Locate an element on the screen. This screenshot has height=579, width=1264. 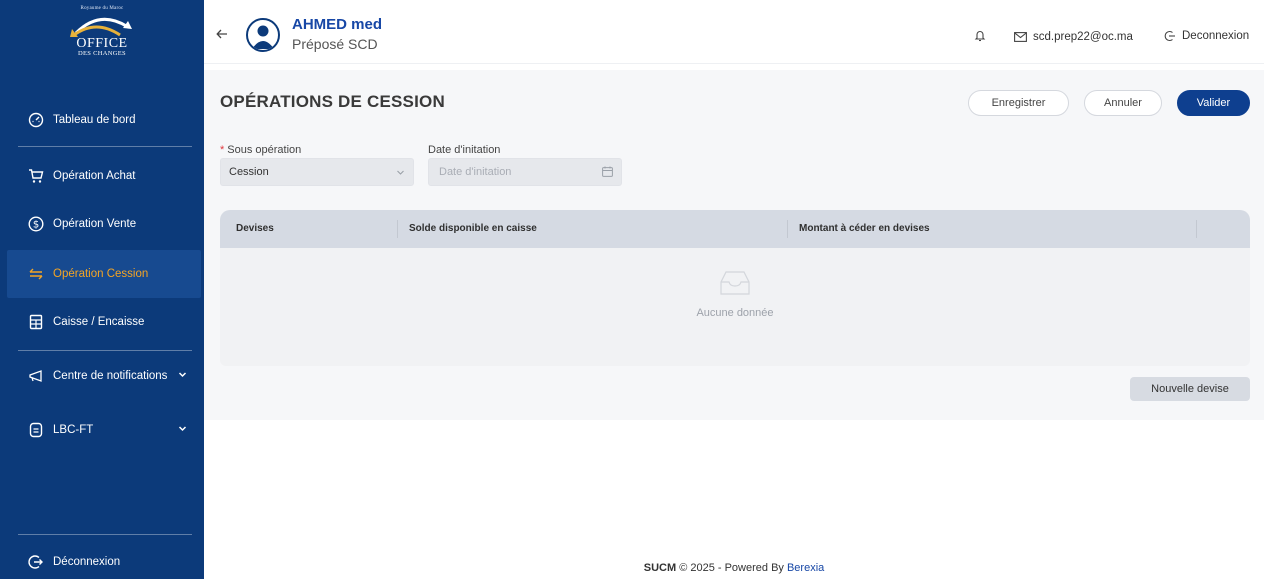
header-logout-label: Deconnexion is located at coordinates (1216, 36).